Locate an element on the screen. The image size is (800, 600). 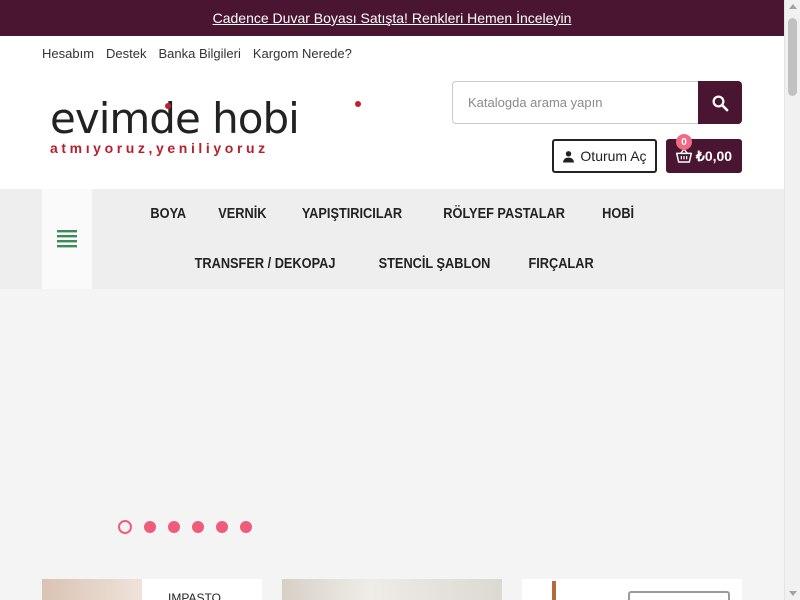
search-bar is located at coordinates (597, 102).